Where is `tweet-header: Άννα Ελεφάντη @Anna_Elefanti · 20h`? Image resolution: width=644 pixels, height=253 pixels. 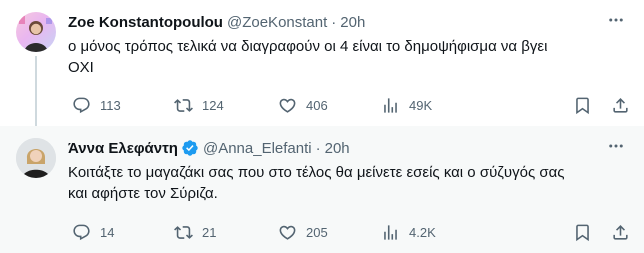
tweet-header: Άννα Ελεφάντη @Anna_Elefanti · 20h is located at coordinates (350, 148).